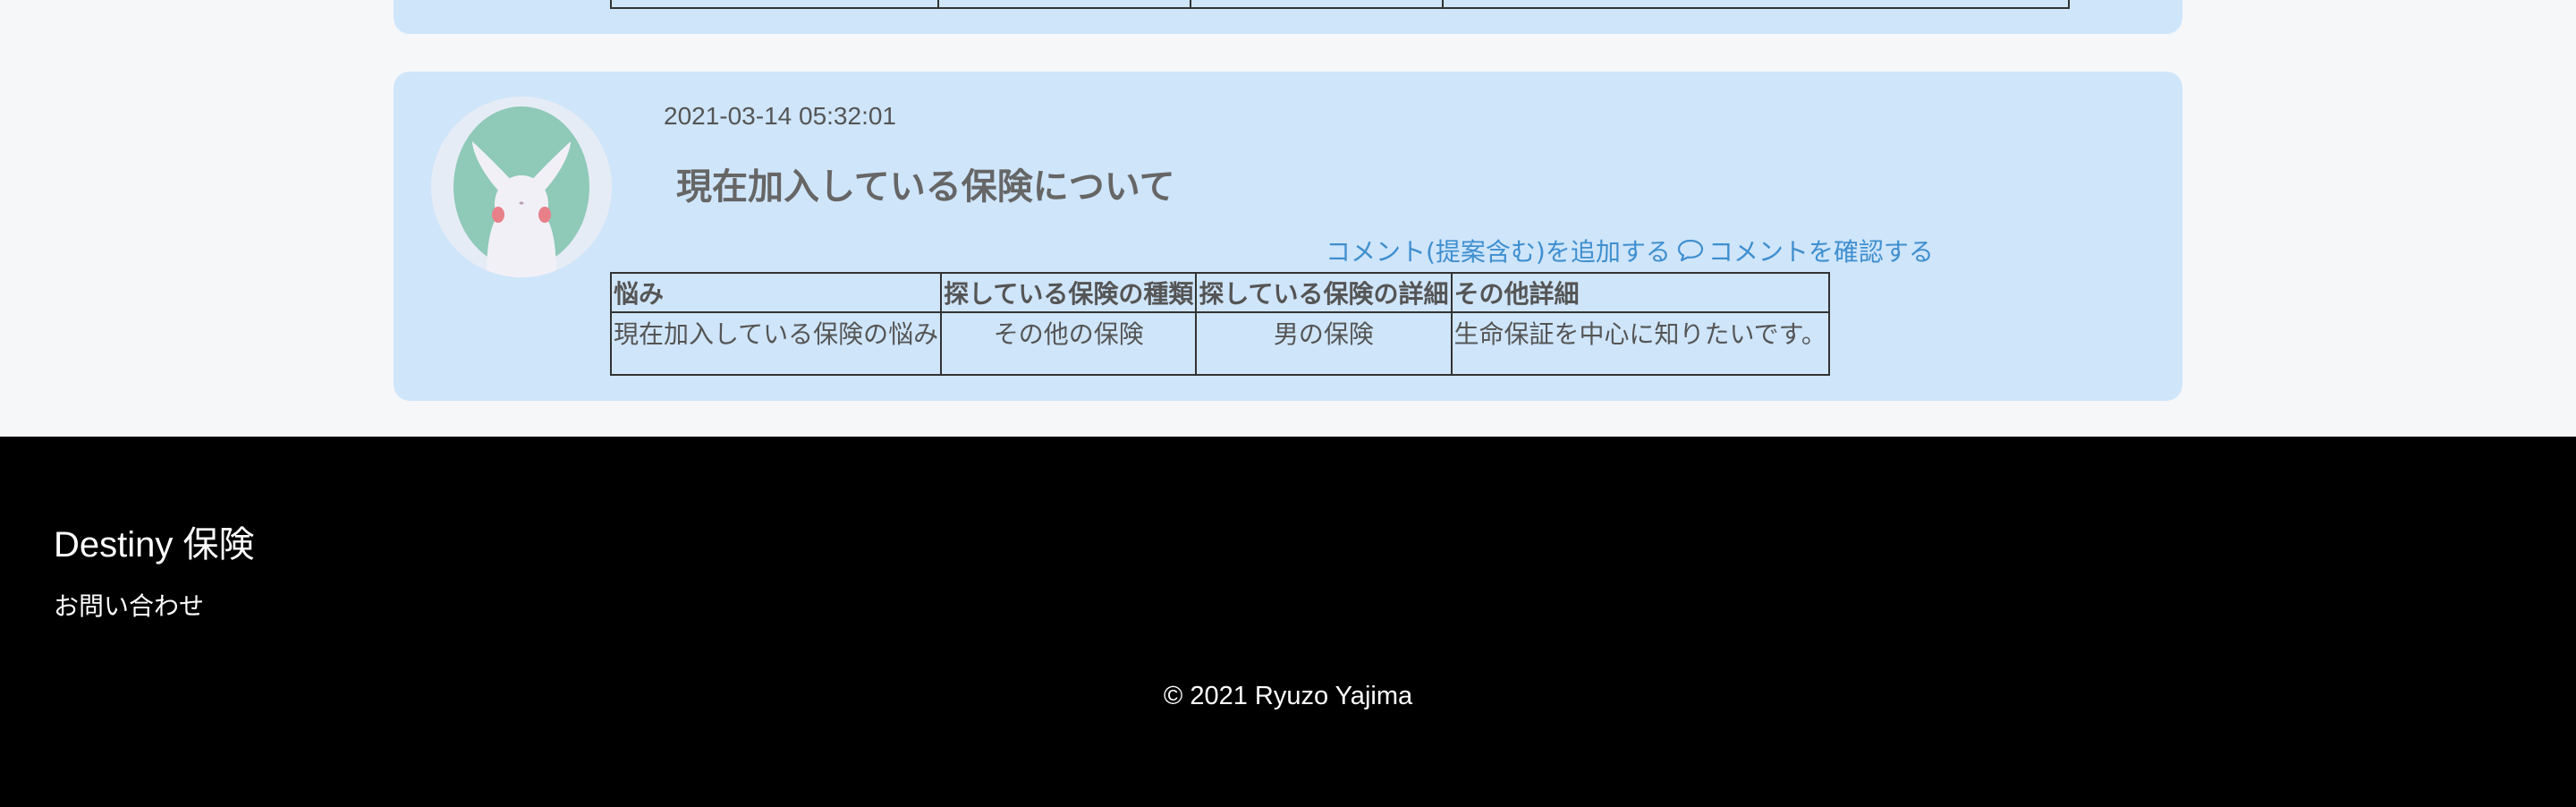  Describe the element at coordinates (1288, 696) in the screenshot. I see `copyright-text: © 2021 Ryuzo Yajima` at that location.